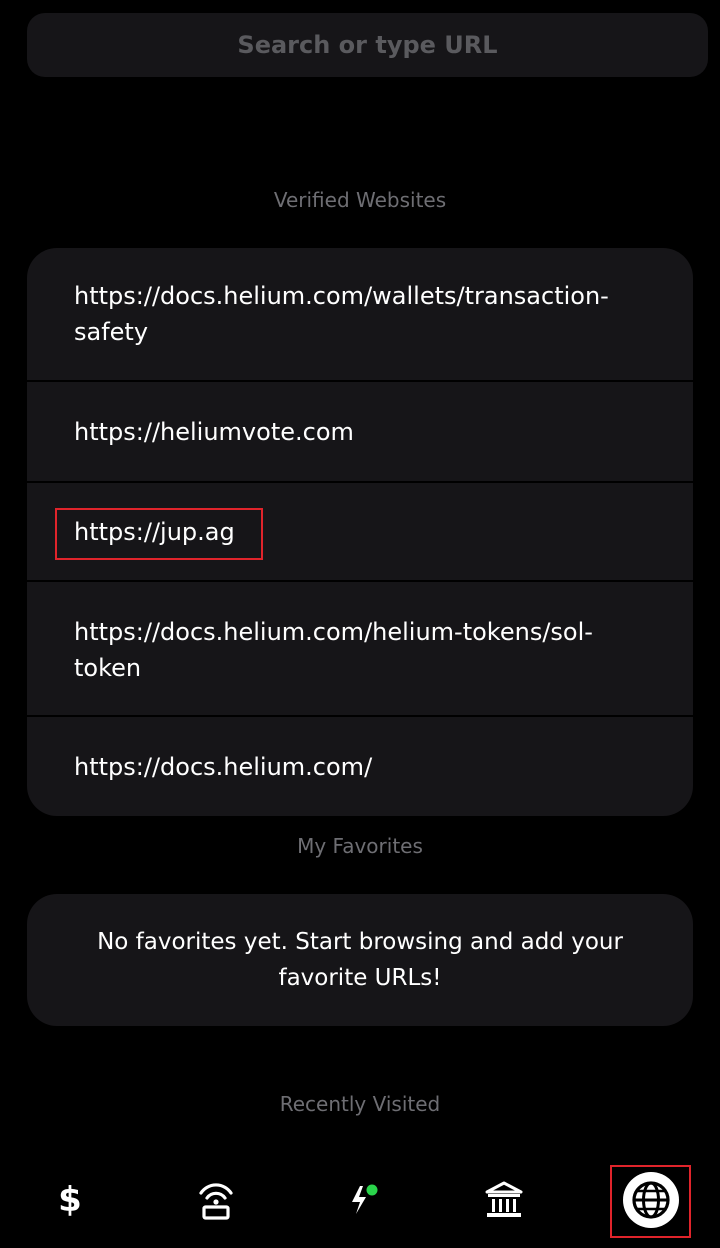 The width and height of the screenshot is (720, 1248). I want to click on tab-governance, so click(504, 1200).